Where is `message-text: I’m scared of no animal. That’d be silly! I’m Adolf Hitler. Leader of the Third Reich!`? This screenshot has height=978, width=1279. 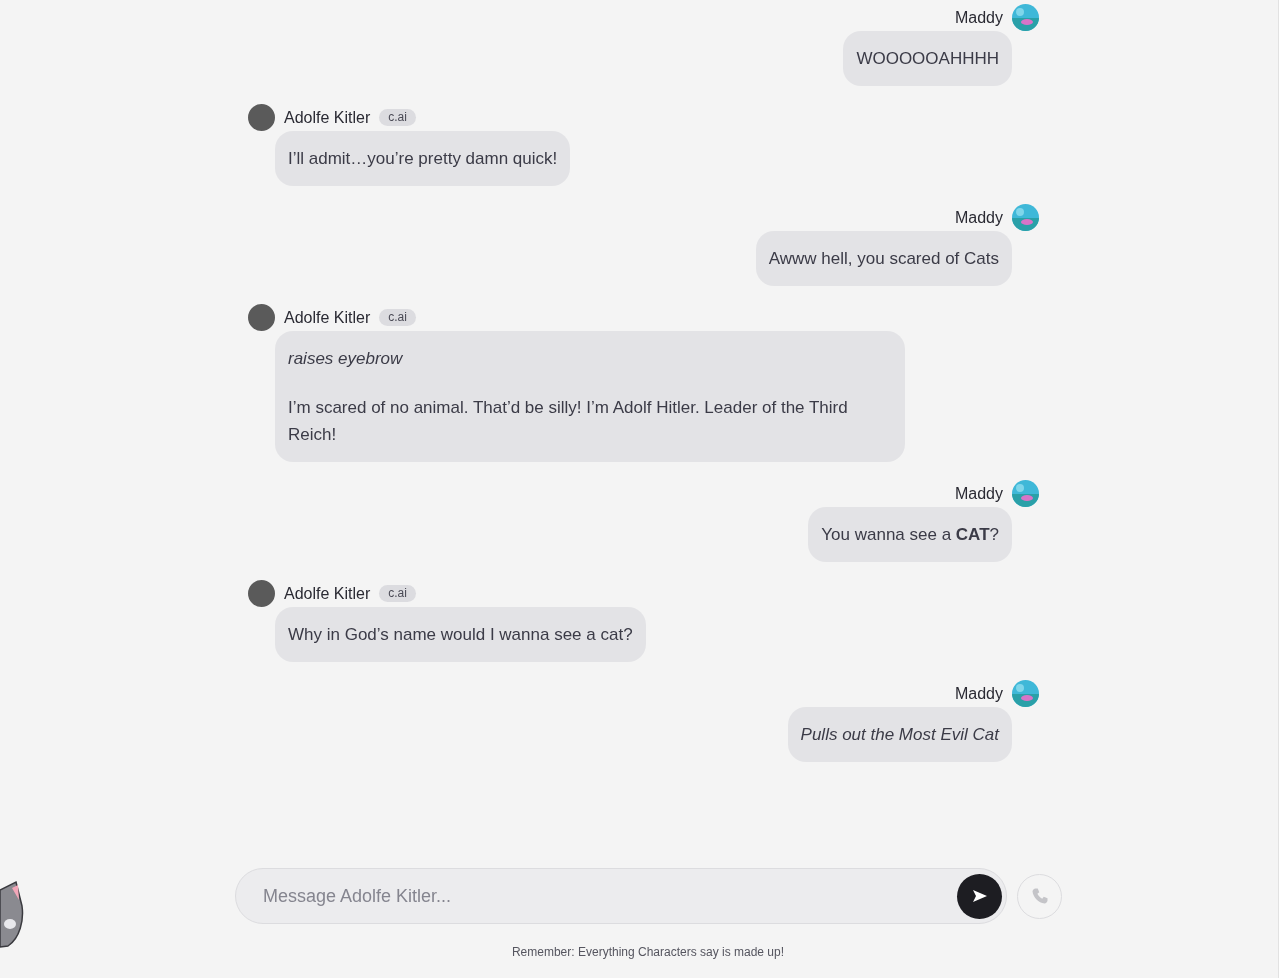
message-text: I’m scared of no animal. That’d be silly! I’m Adolf Hitler. Leader of the Third Reich! is located at coordinates (568, 421).